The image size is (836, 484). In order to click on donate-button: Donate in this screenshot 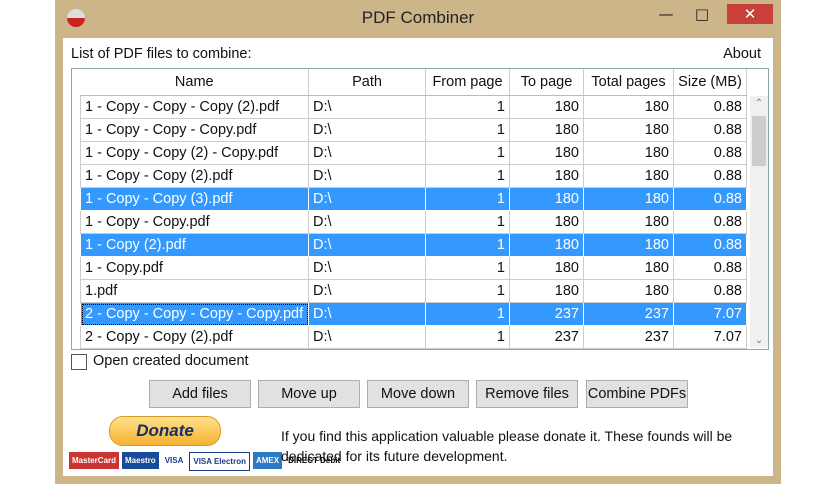, I will do `click(165, 431)`.